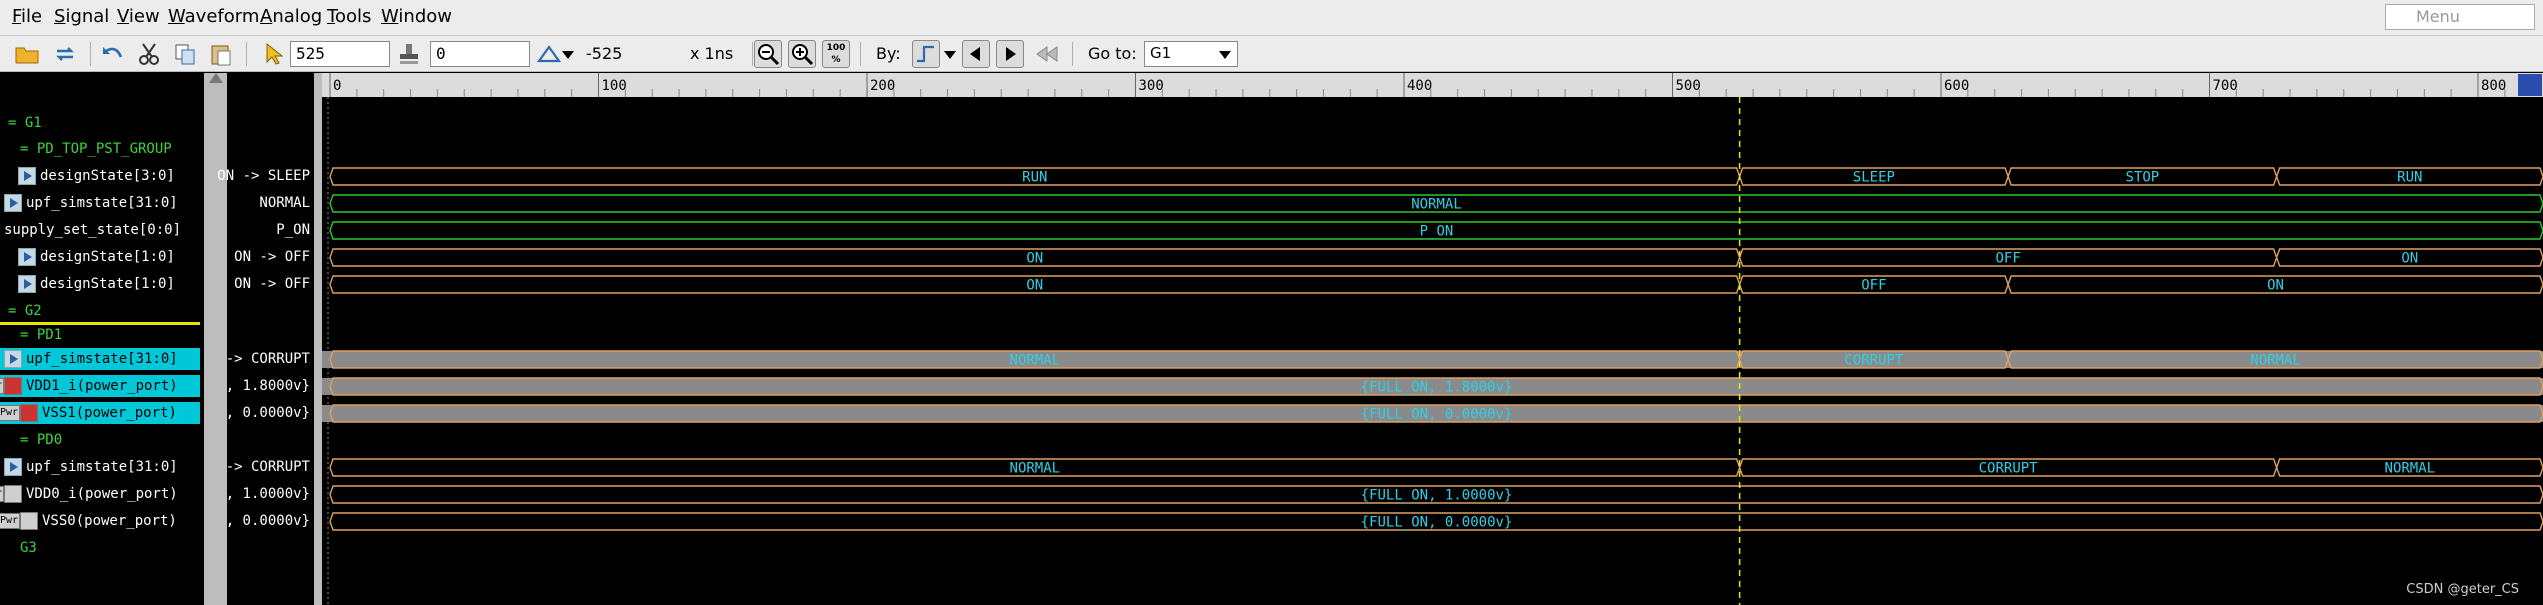 Image resolution: width=2543 pixels, height=605 pixels. I want to click on bus-value-label: OFF, so click(1873, 286).